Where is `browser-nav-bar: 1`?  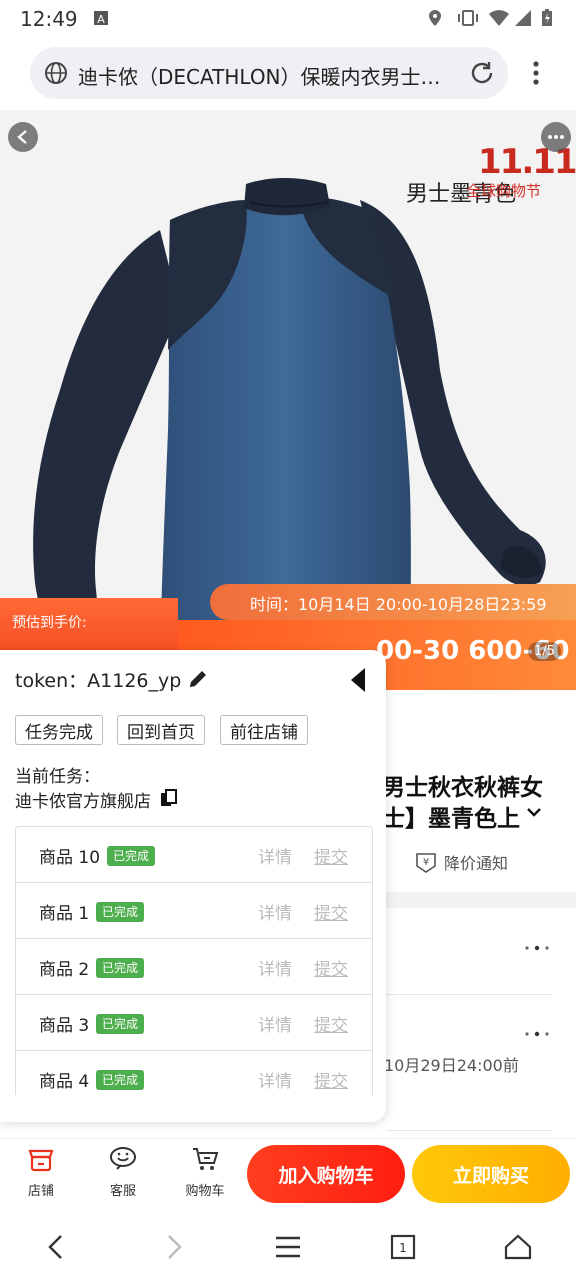
browser-nav-bar: 1 is located at coordinates (288, 1247).